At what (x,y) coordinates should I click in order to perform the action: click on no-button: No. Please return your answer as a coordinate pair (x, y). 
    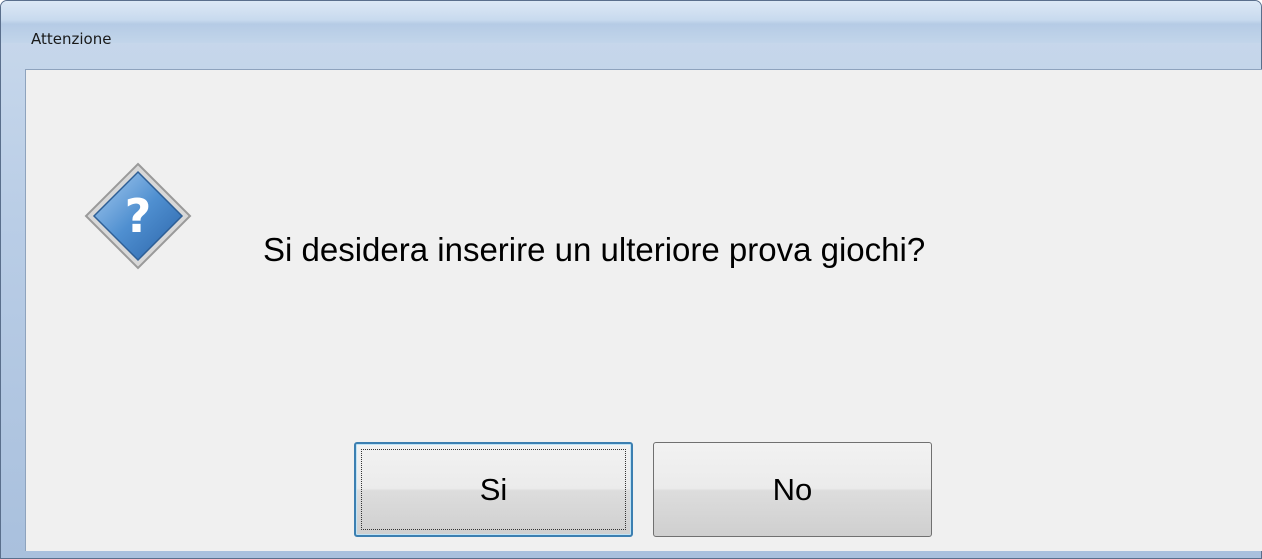
    Looking at the image, I should click on (792, 489).